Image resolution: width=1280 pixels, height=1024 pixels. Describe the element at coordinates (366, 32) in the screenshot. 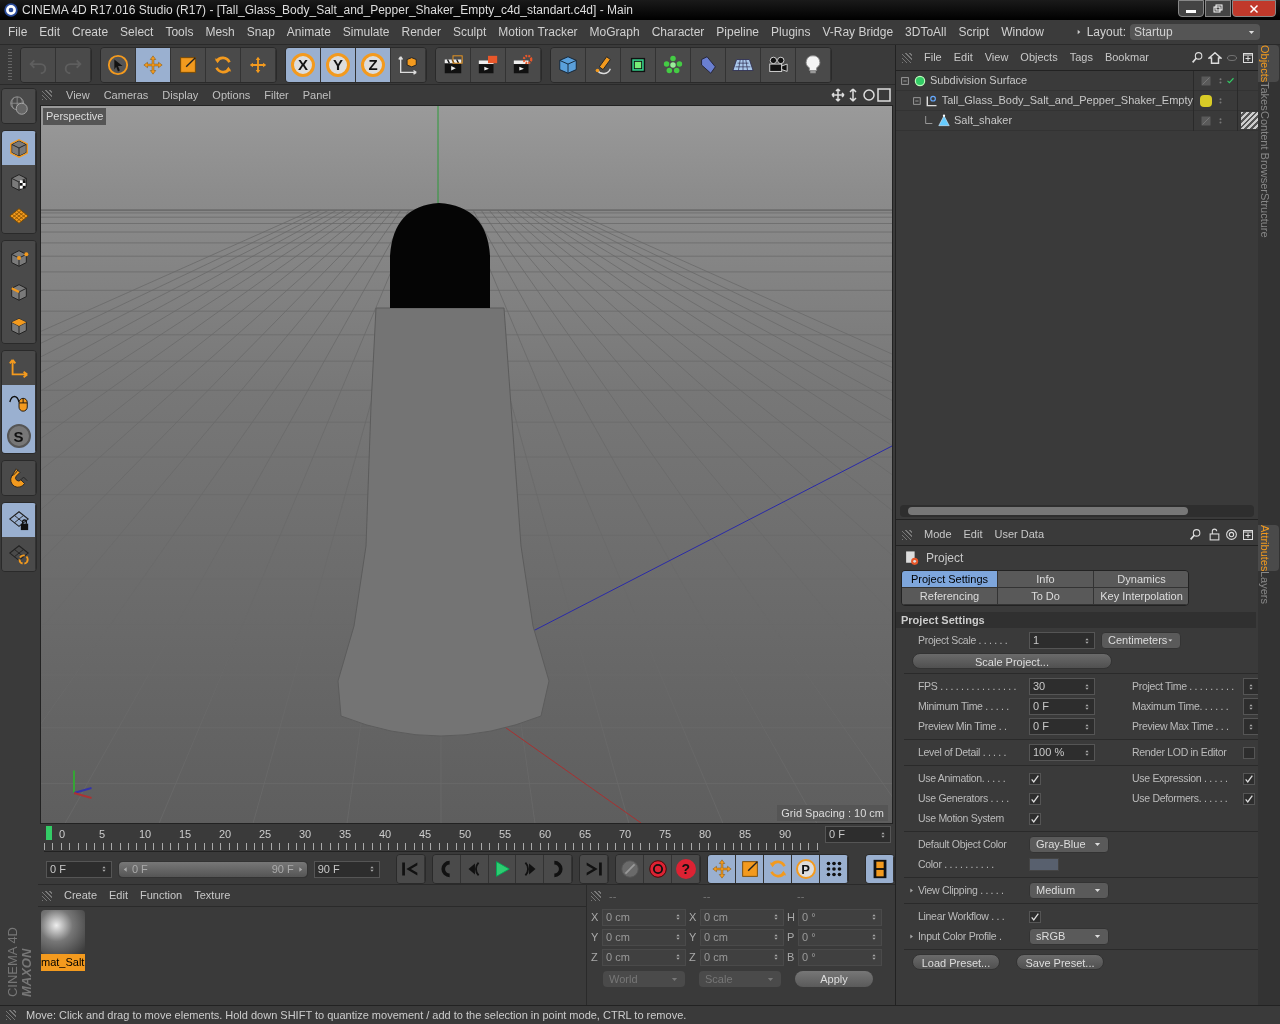

I see `menu-item: Simulate` at that location.